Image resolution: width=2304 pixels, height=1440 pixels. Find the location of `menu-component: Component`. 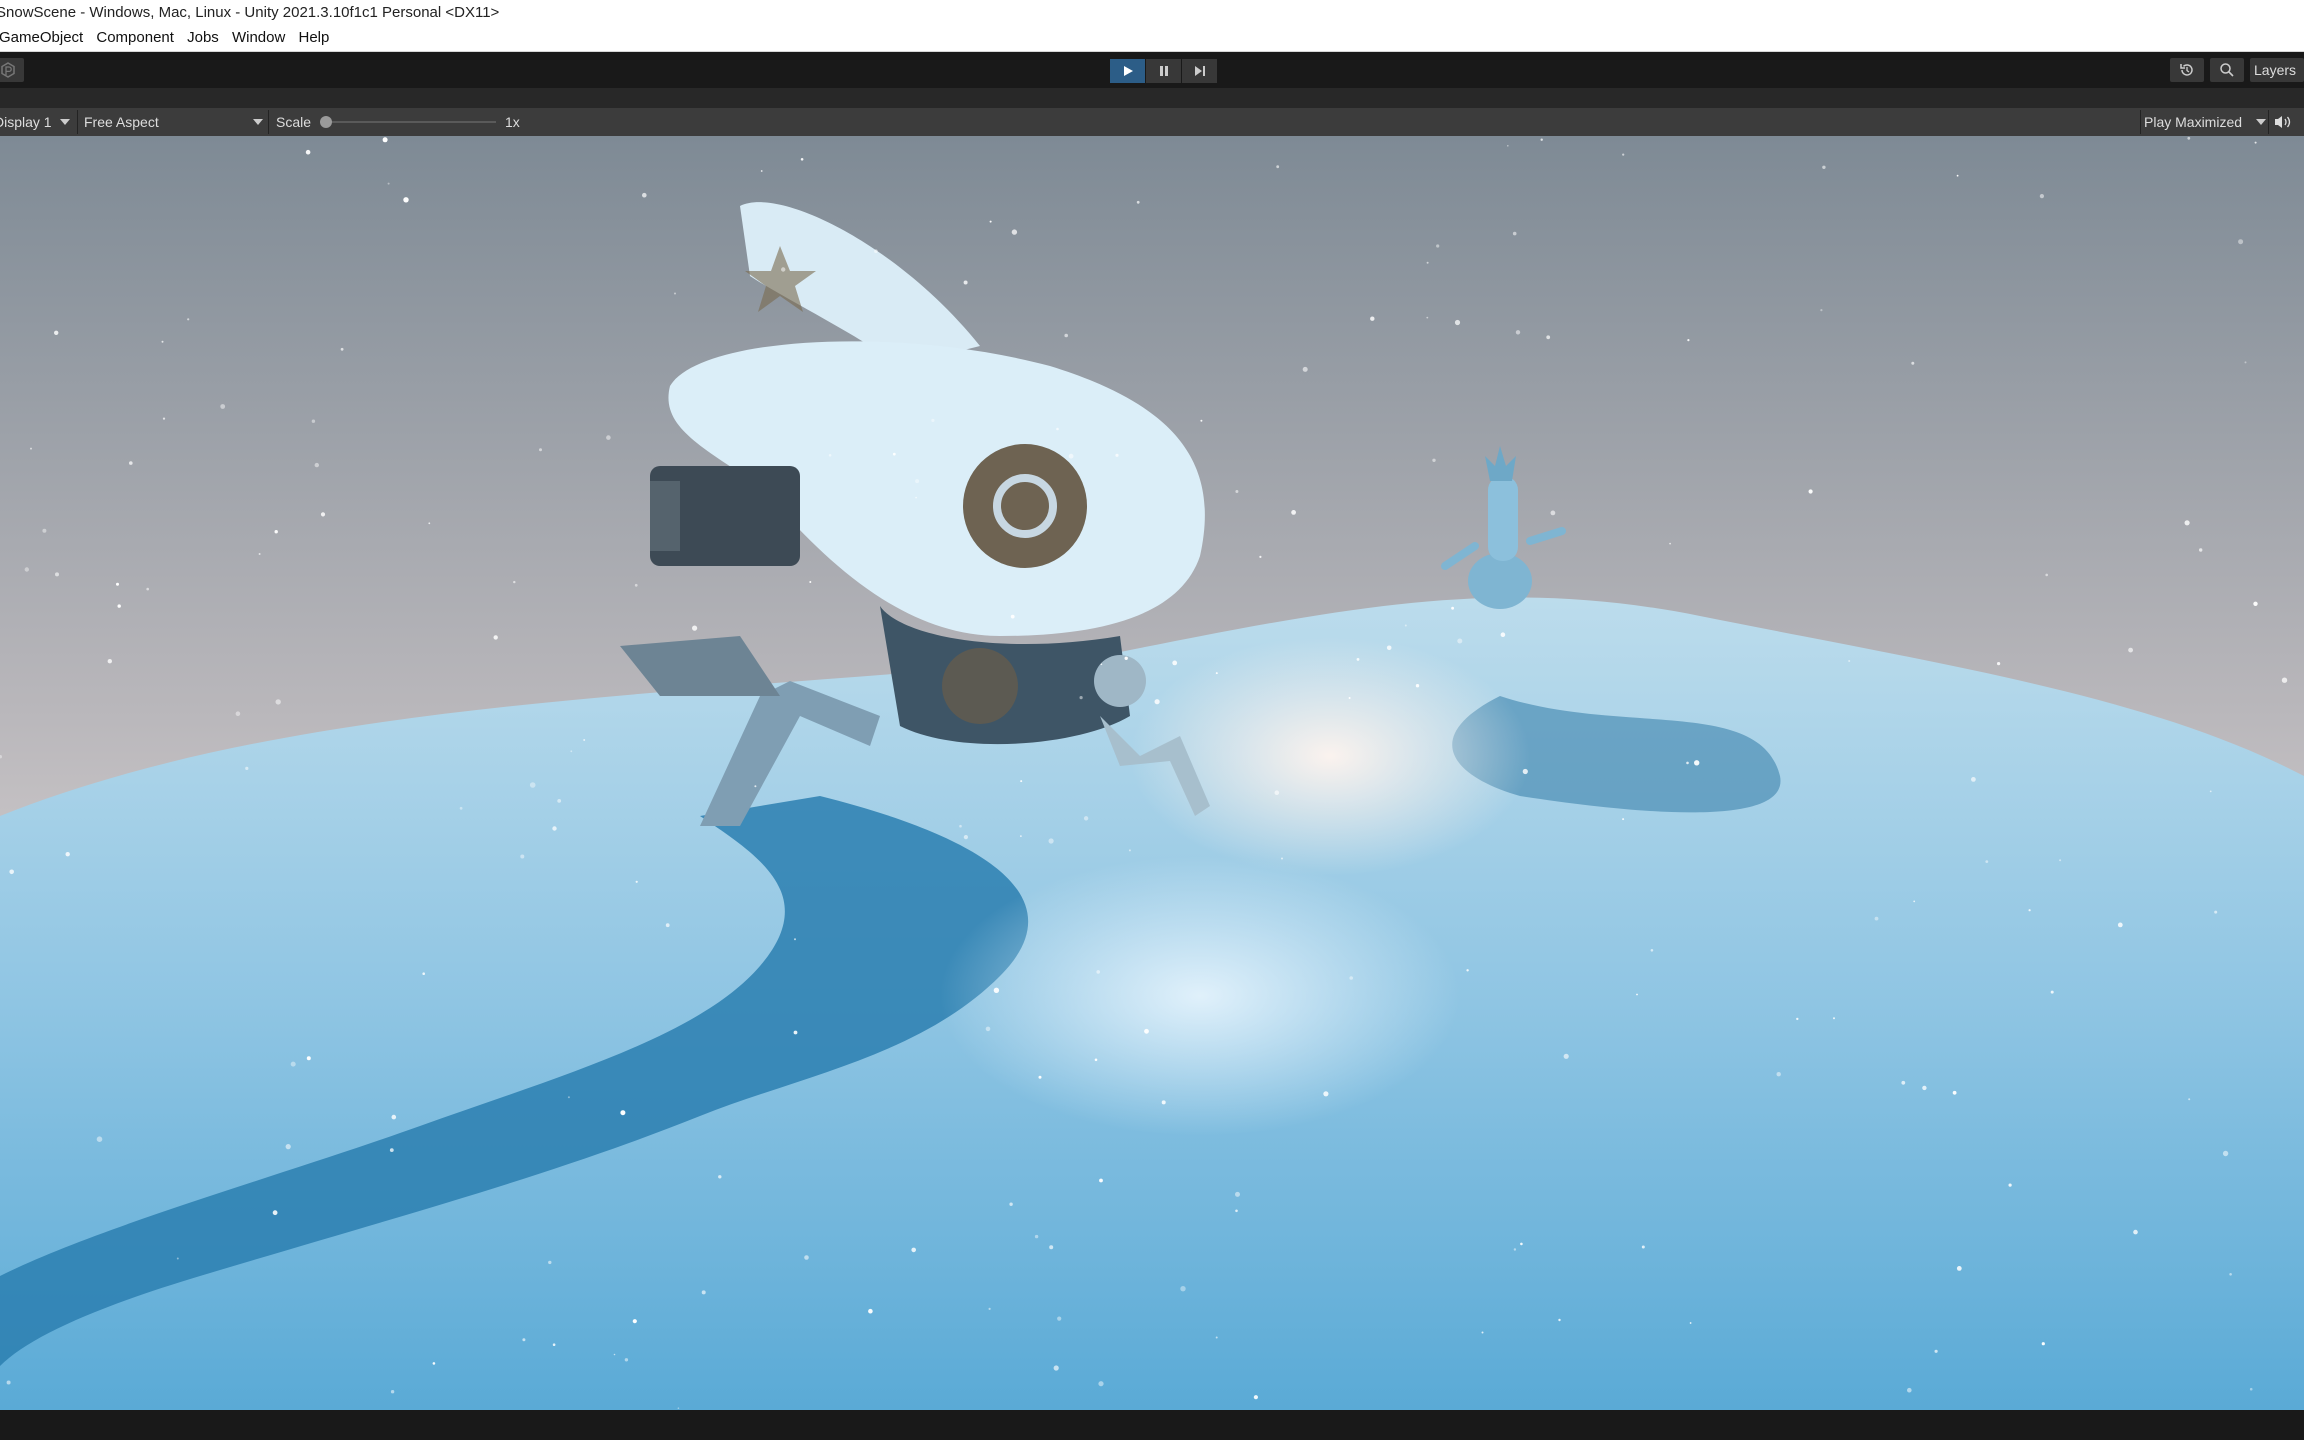

menu-component: Component is located at coordinates (135, 38).